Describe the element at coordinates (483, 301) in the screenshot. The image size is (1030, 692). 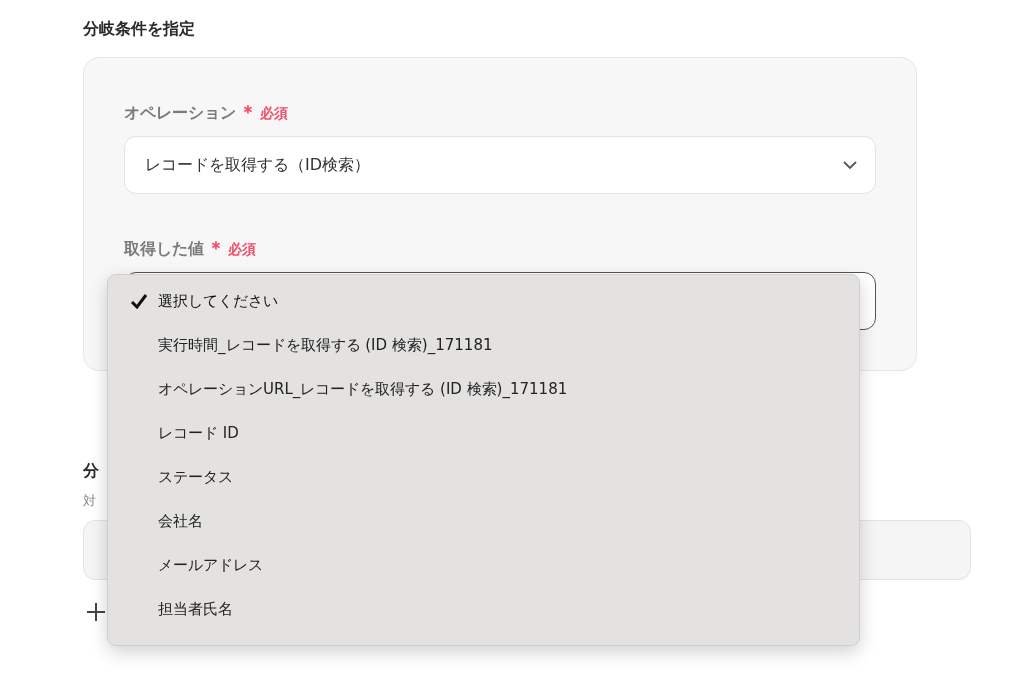
I see `menu-item: 選択してください` at that location.